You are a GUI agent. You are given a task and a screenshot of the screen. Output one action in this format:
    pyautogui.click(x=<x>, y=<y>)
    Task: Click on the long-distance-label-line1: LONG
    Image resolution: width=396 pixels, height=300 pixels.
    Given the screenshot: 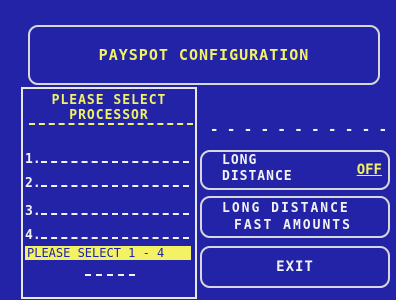 What is the action you would take?
    pyautogui.click(x=240, y=160)
    